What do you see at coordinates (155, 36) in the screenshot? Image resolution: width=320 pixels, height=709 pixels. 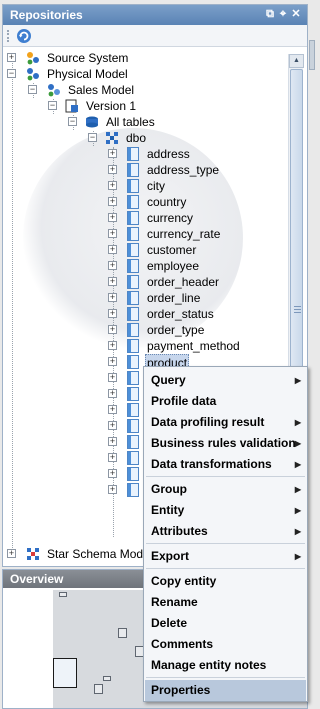 I see `repositories-toolbar` at bounding box center [155, 36].